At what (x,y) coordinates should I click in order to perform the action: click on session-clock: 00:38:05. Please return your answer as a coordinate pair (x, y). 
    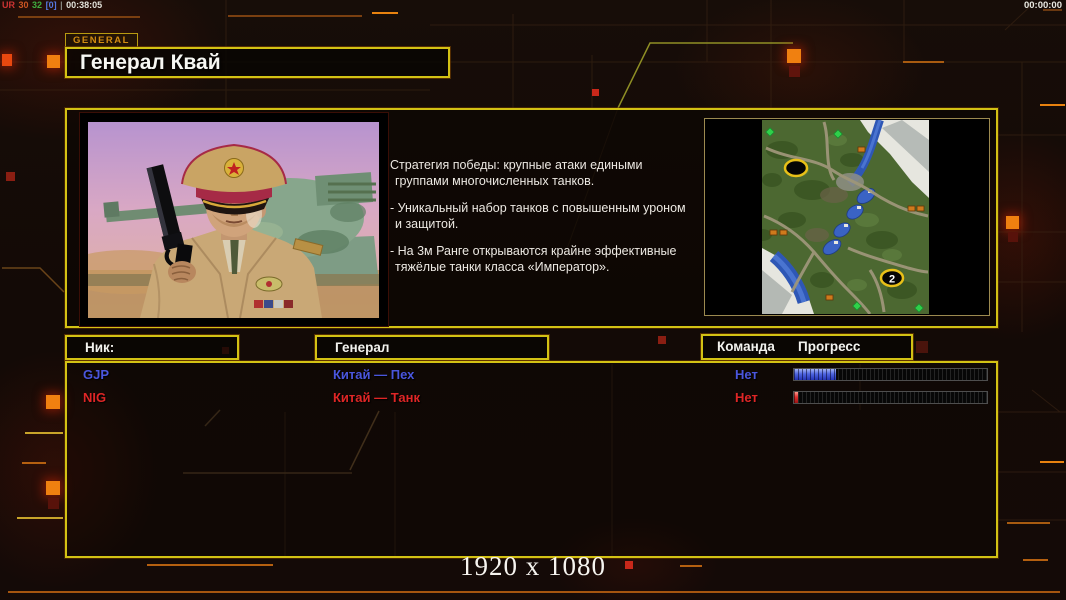
    Looking at the image, I should click on (84, 5).